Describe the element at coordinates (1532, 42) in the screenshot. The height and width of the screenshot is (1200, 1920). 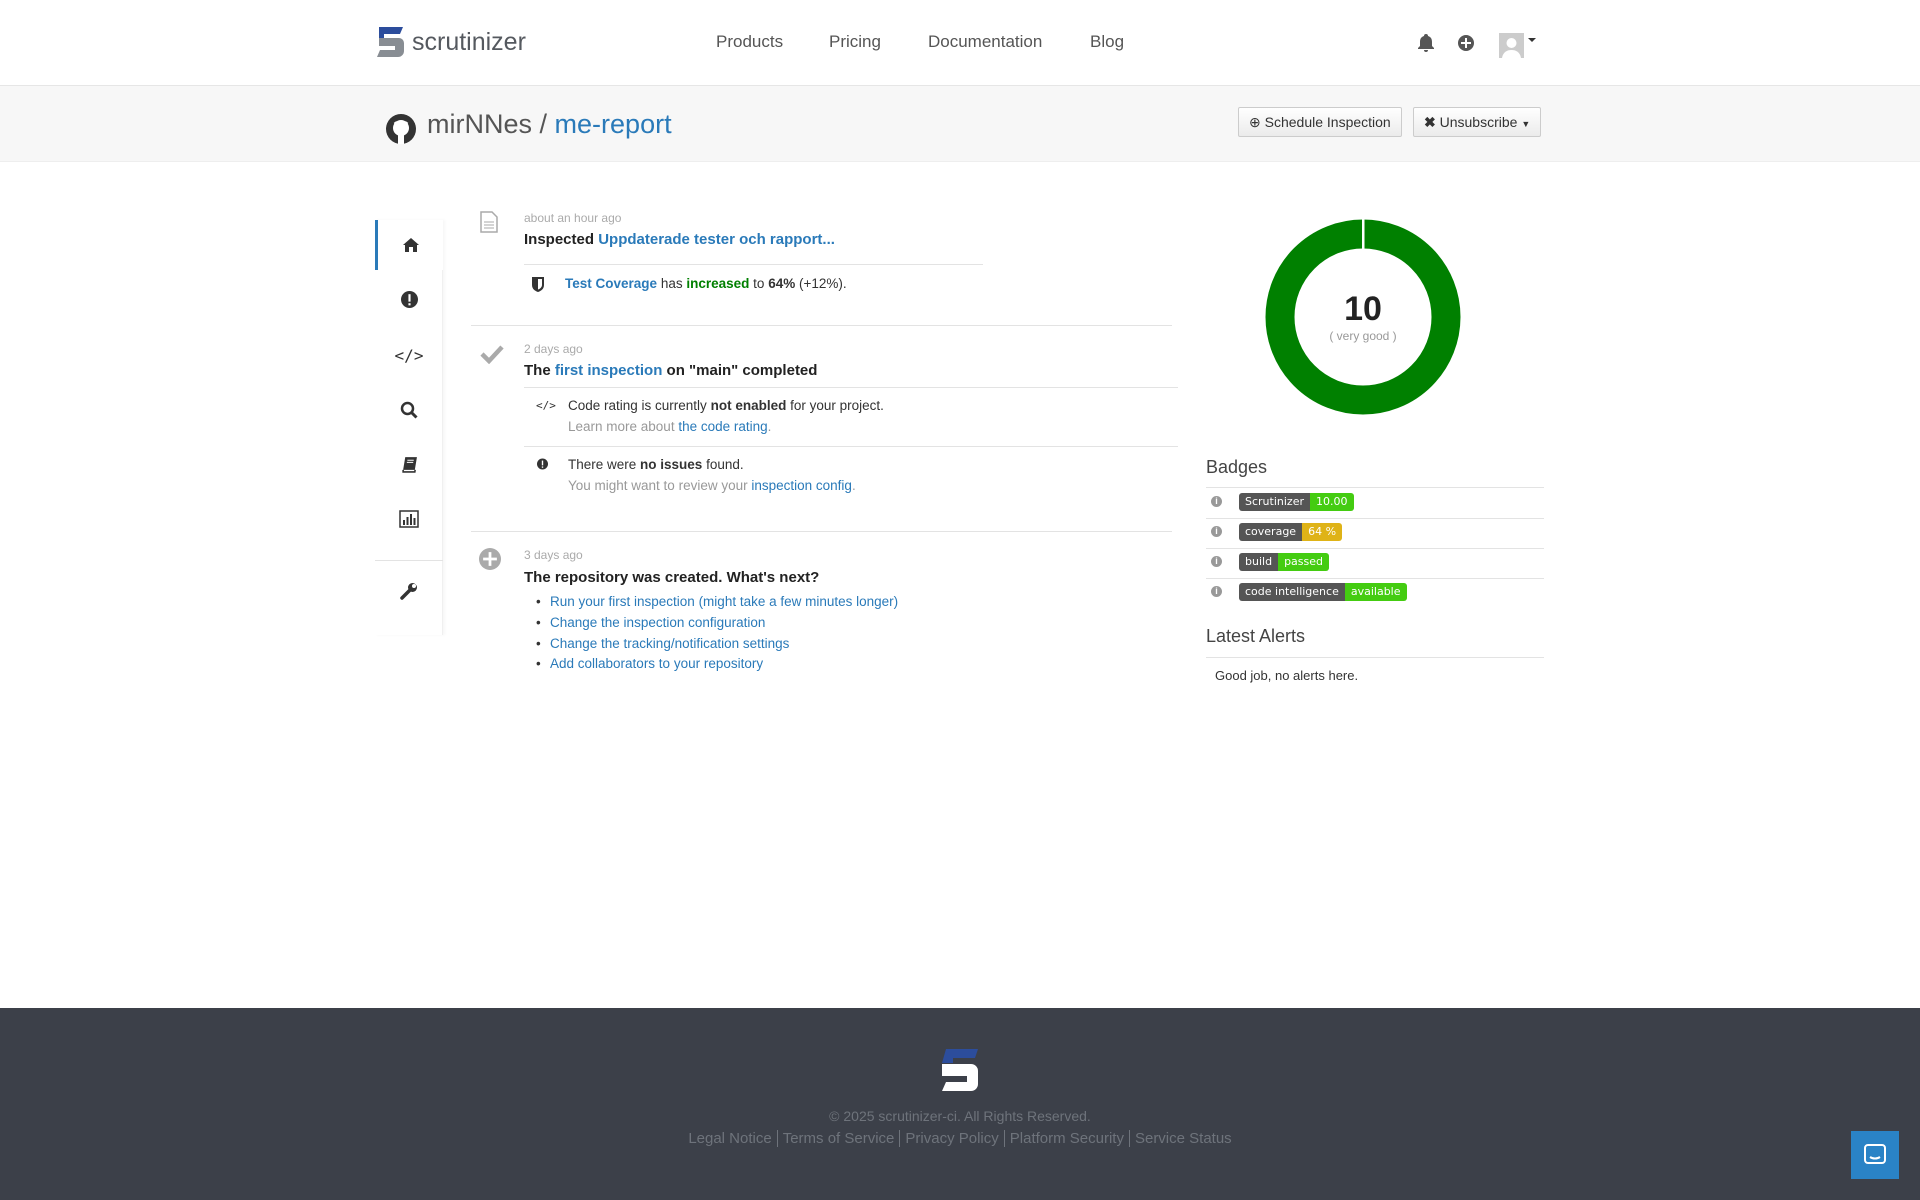
I see `avatar-dropdown-caret` at that location.